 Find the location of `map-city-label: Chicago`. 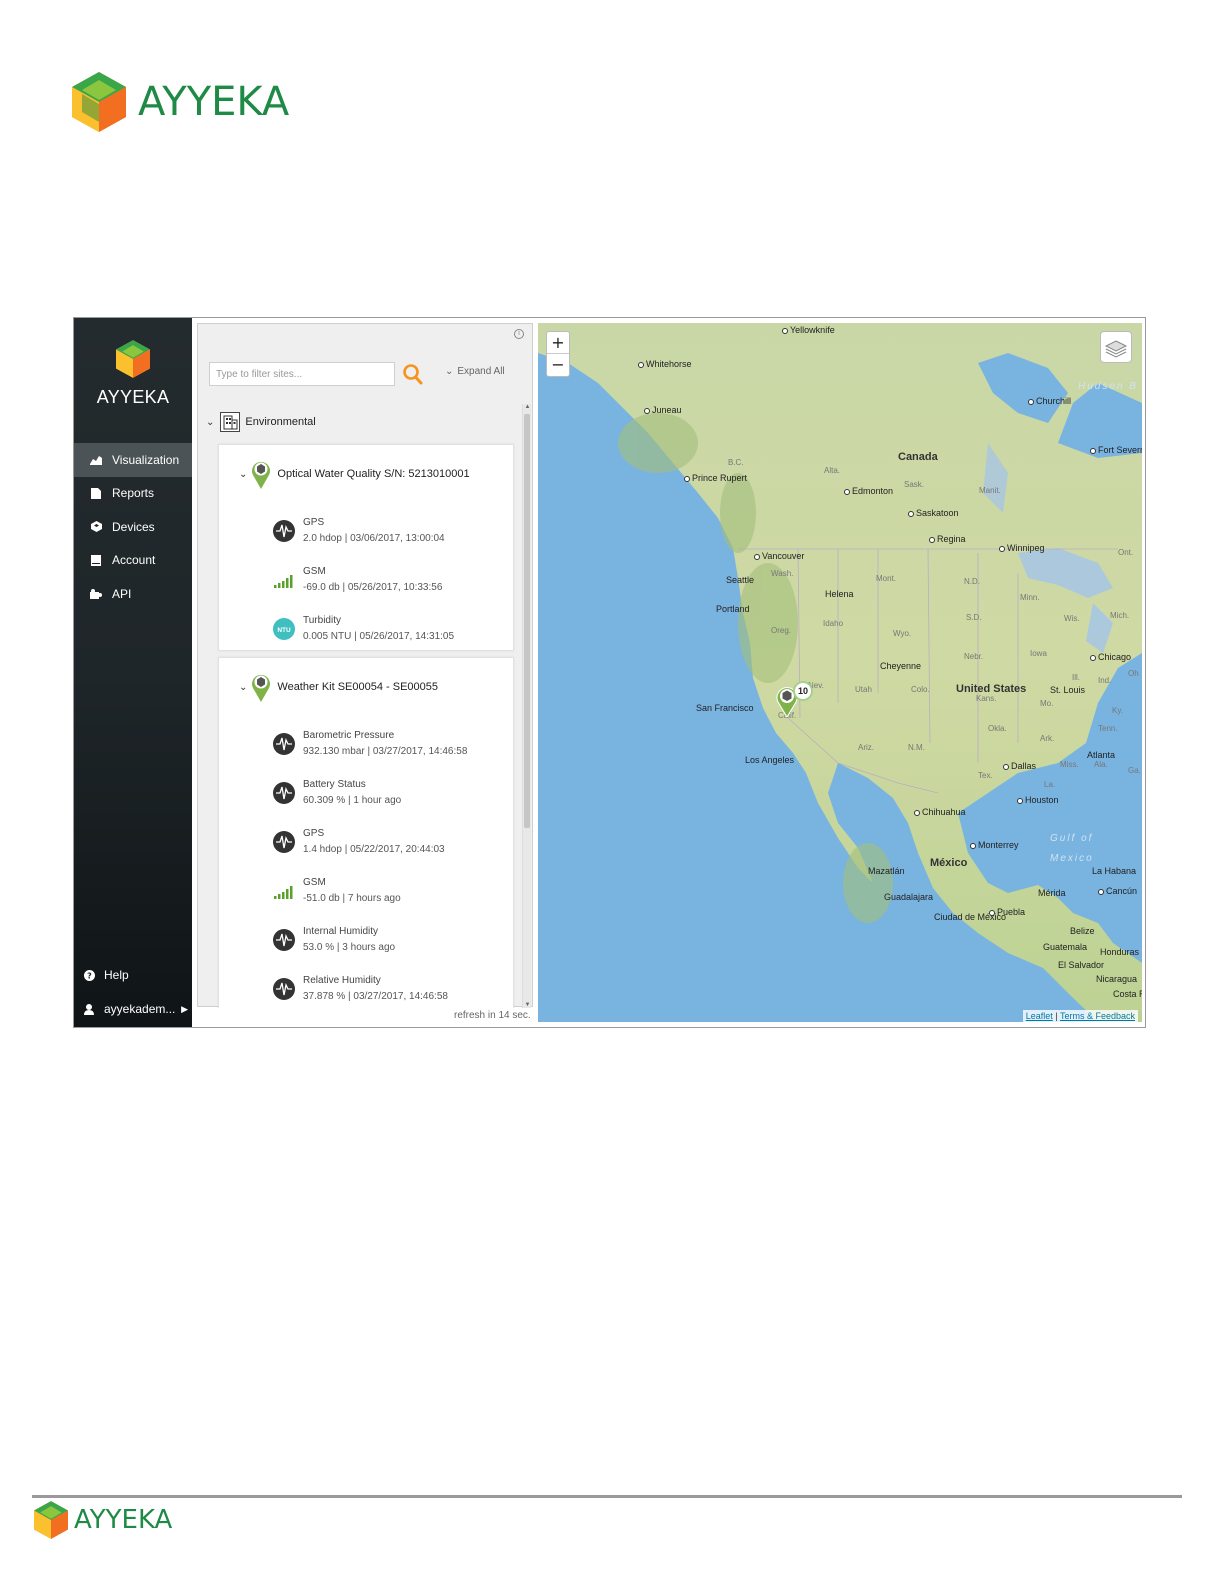

map-city-label: Chicago is located at coordinates (1110, 657).